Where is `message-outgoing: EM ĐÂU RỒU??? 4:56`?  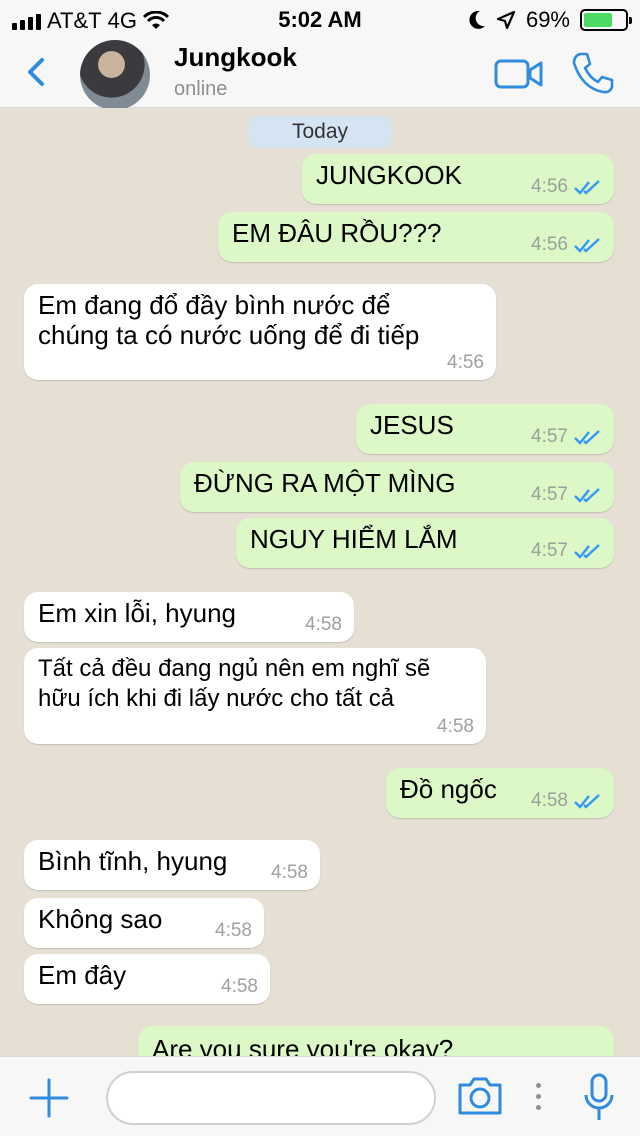
message-outgoing: EM ĐÂU RỒU??? 4:56 is located at coordinates (416, 237).